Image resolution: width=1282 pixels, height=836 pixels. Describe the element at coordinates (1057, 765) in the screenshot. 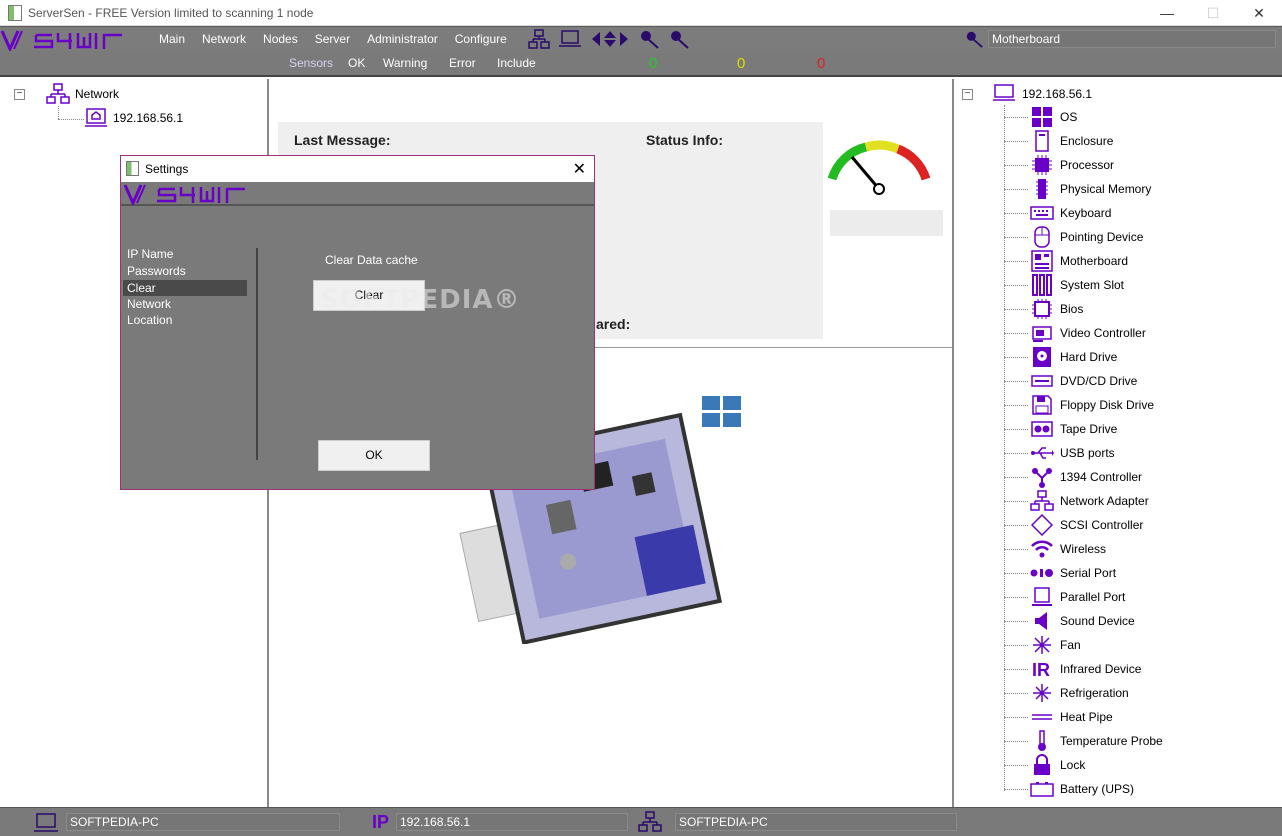

I see `hw-item: Lock` at that location.